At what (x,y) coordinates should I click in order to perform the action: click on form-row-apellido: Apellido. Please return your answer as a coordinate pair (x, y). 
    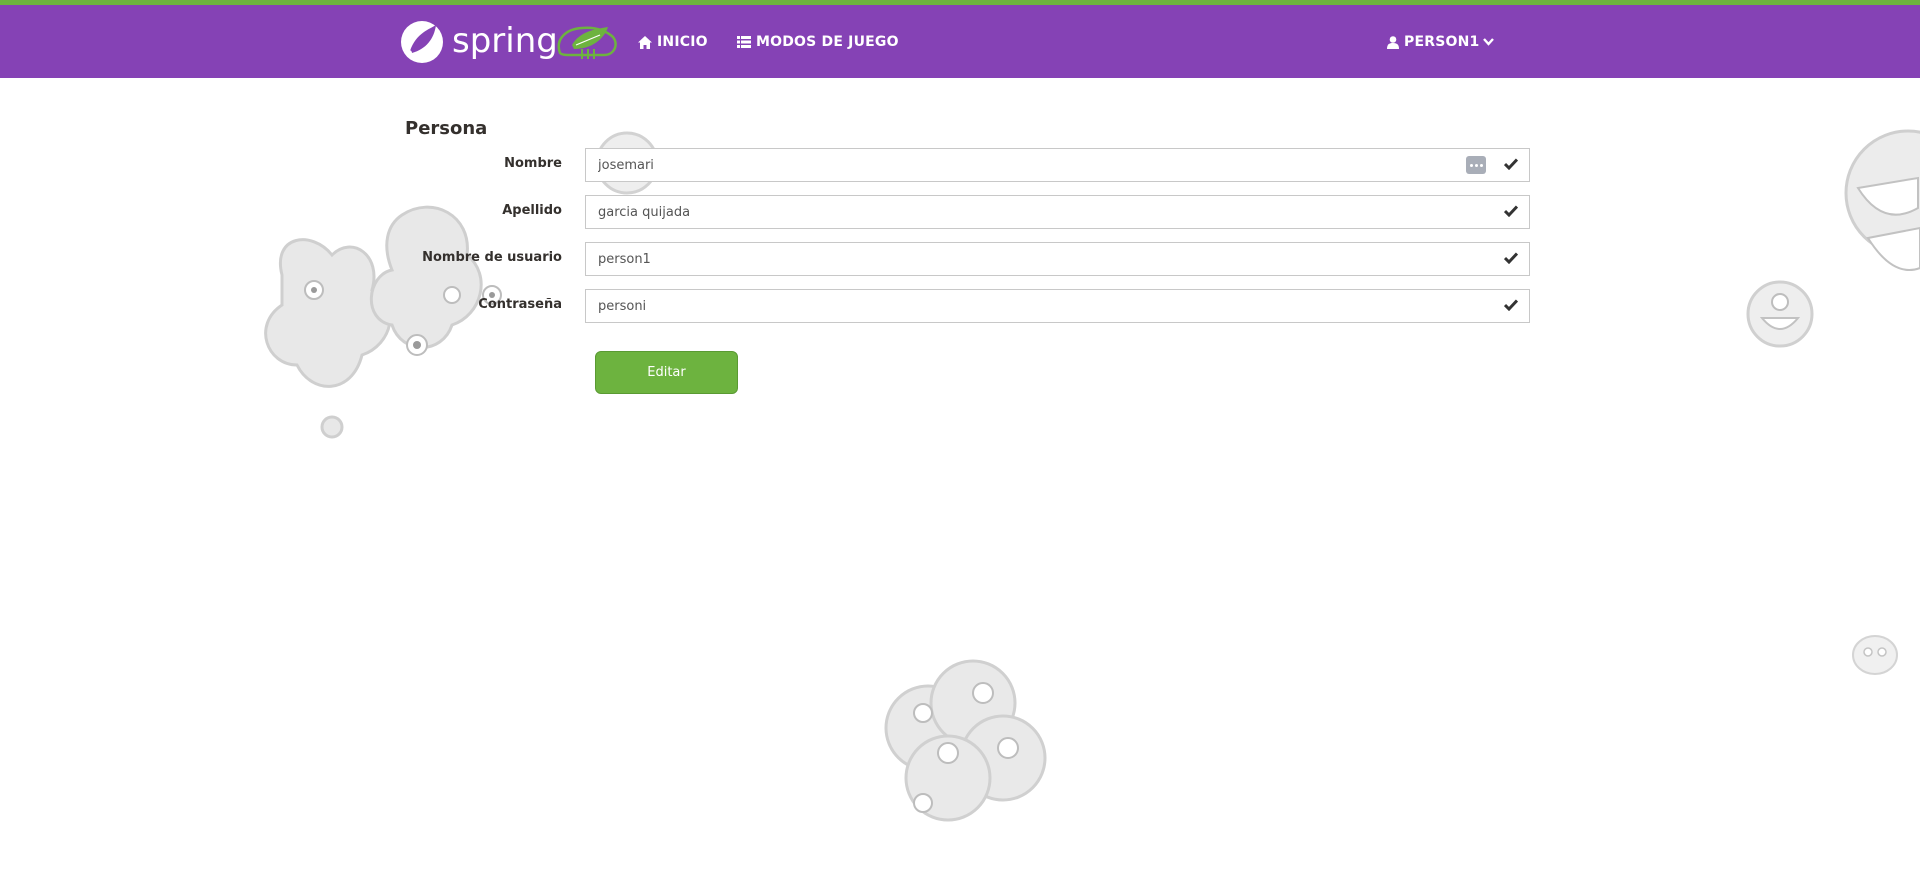
    Looking at the image, I should click on (967, 212).